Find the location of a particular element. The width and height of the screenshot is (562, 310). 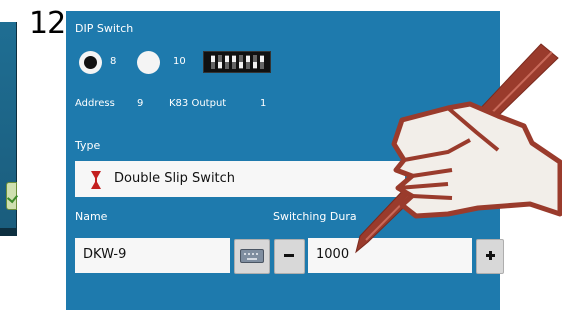

dip-switch-icon is located at coordinates (237, 62).